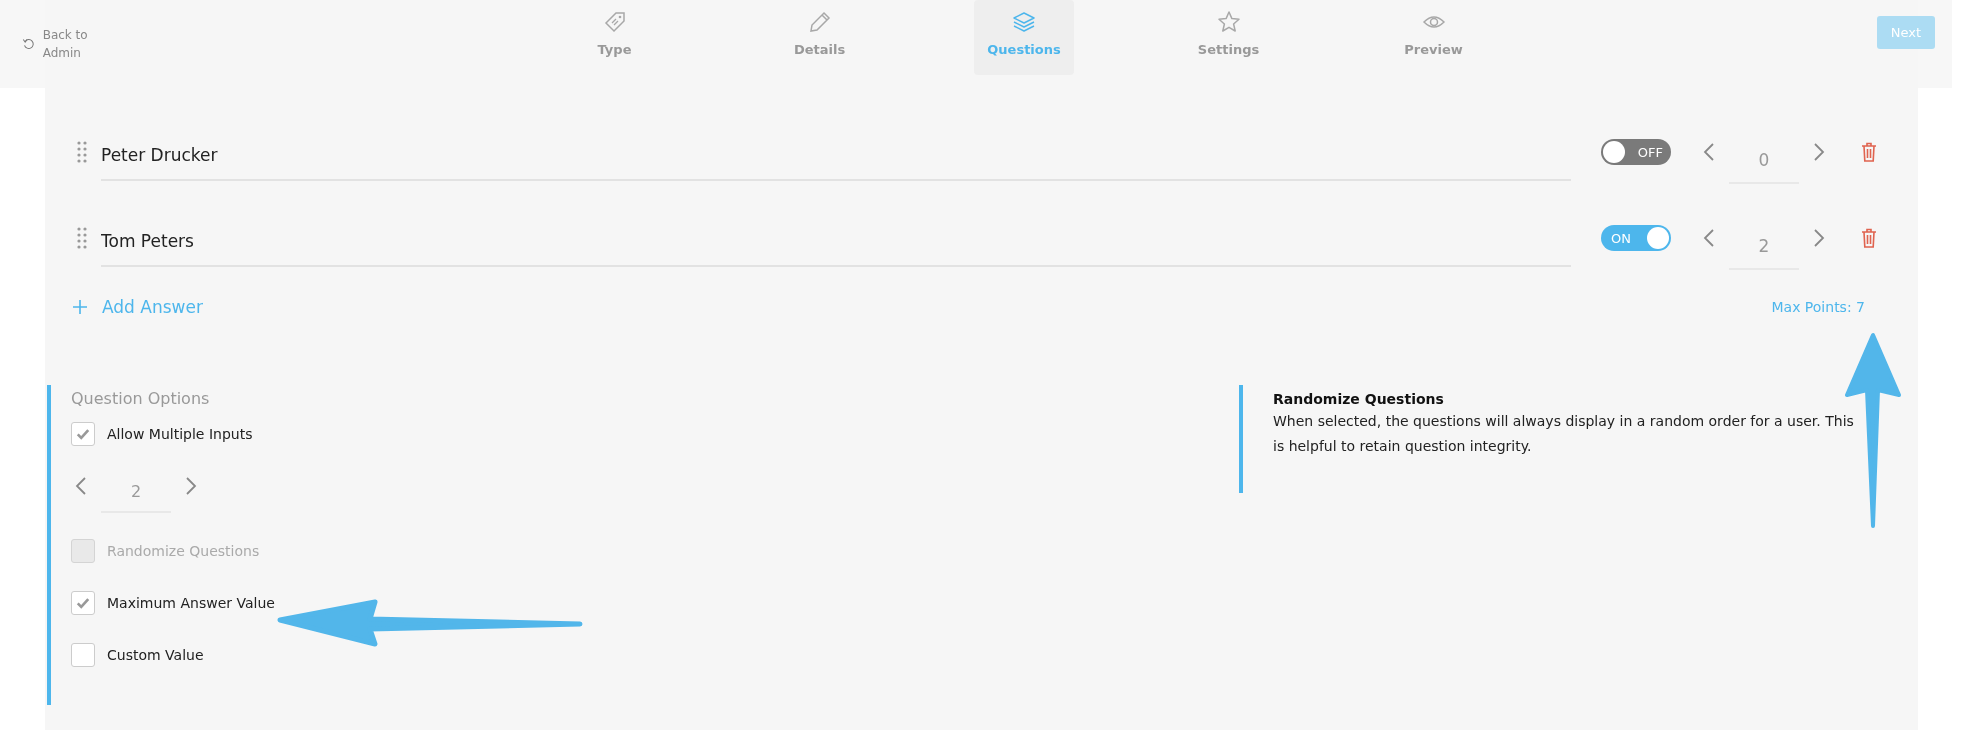 The image size is (1968, 752). What do you see at coordinates (819, 22) in the screenshot?
I see `pencil-icon` at bounding box center [819, 22].